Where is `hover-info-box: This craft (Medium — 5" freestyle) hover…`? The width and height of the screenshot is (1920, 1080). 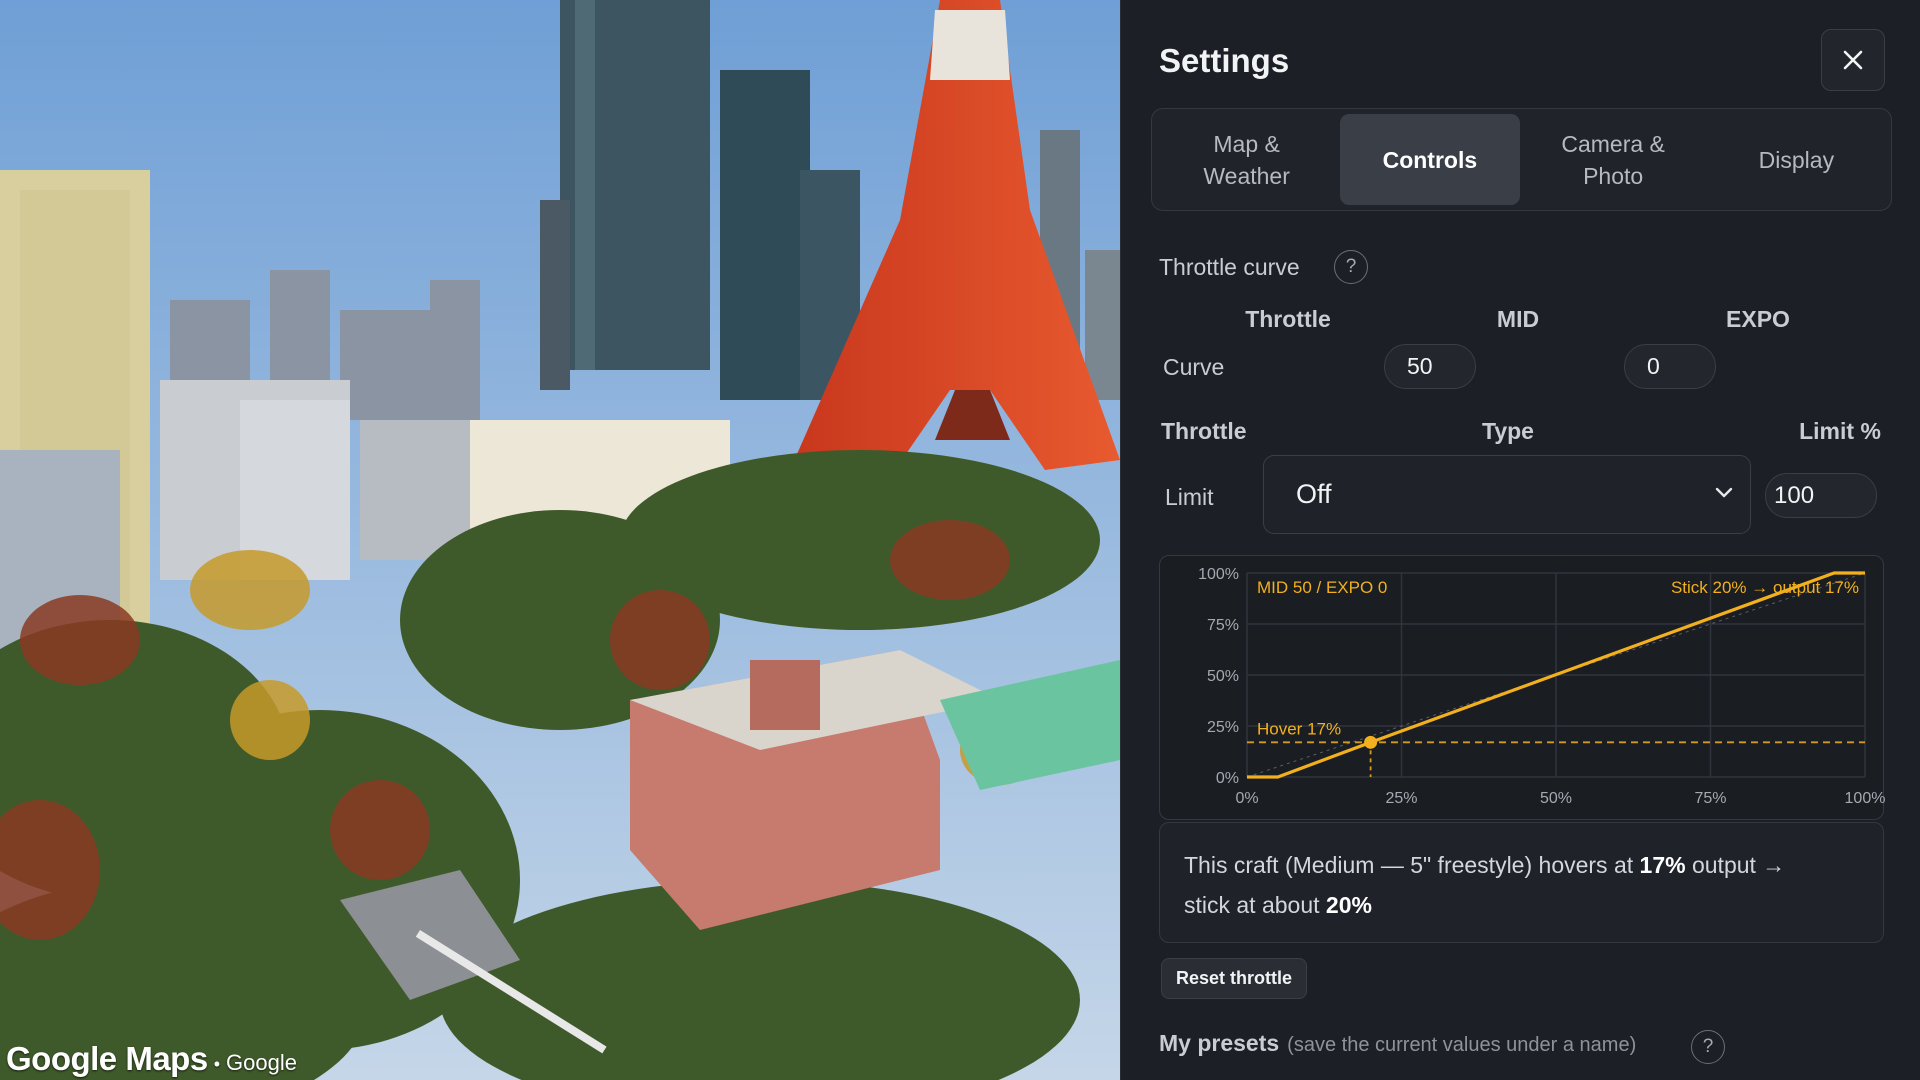 hover-info-box: This craft (Medium — 5" freestyle) hover… is located at coordinates (1521, 882).